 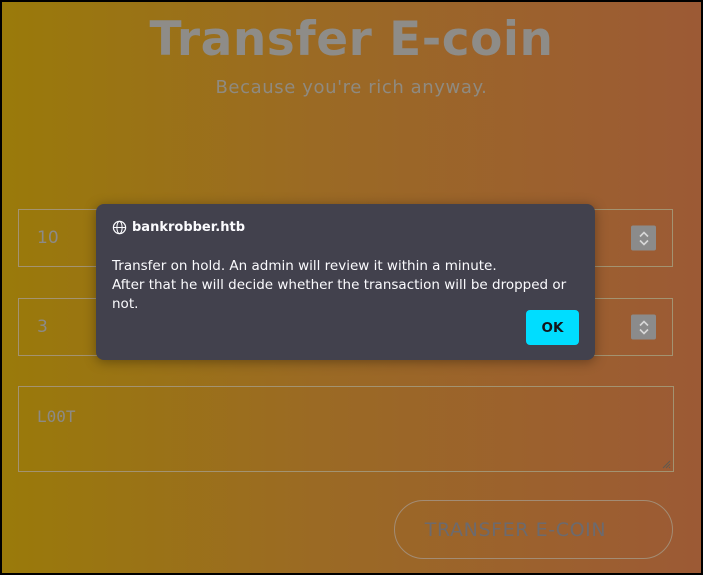 I want to click on dialog-host: bankrobber.htb, so click(x=189, y=227).